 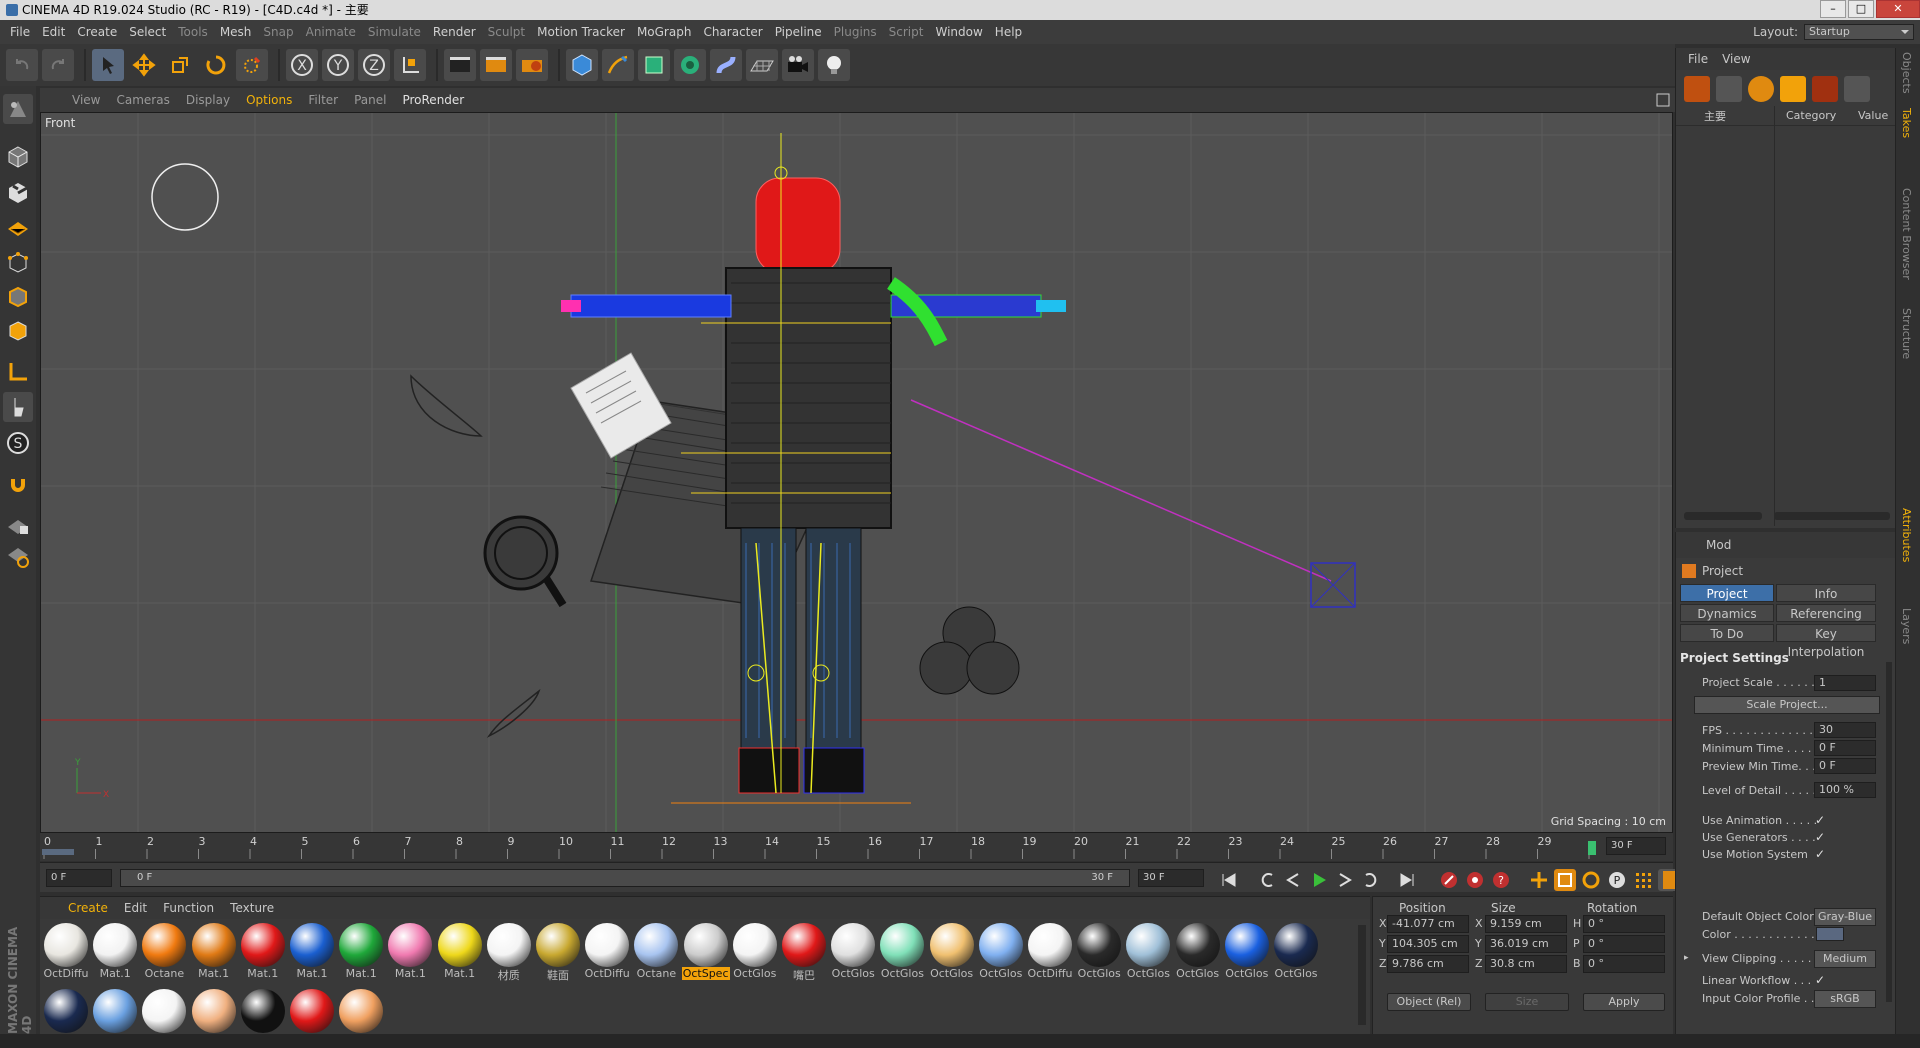 What do you see at coordinates (625, 878) in the screenshot?
I see `preview-range-slider: 0 F 30 F` at bounding box center [625, 878].